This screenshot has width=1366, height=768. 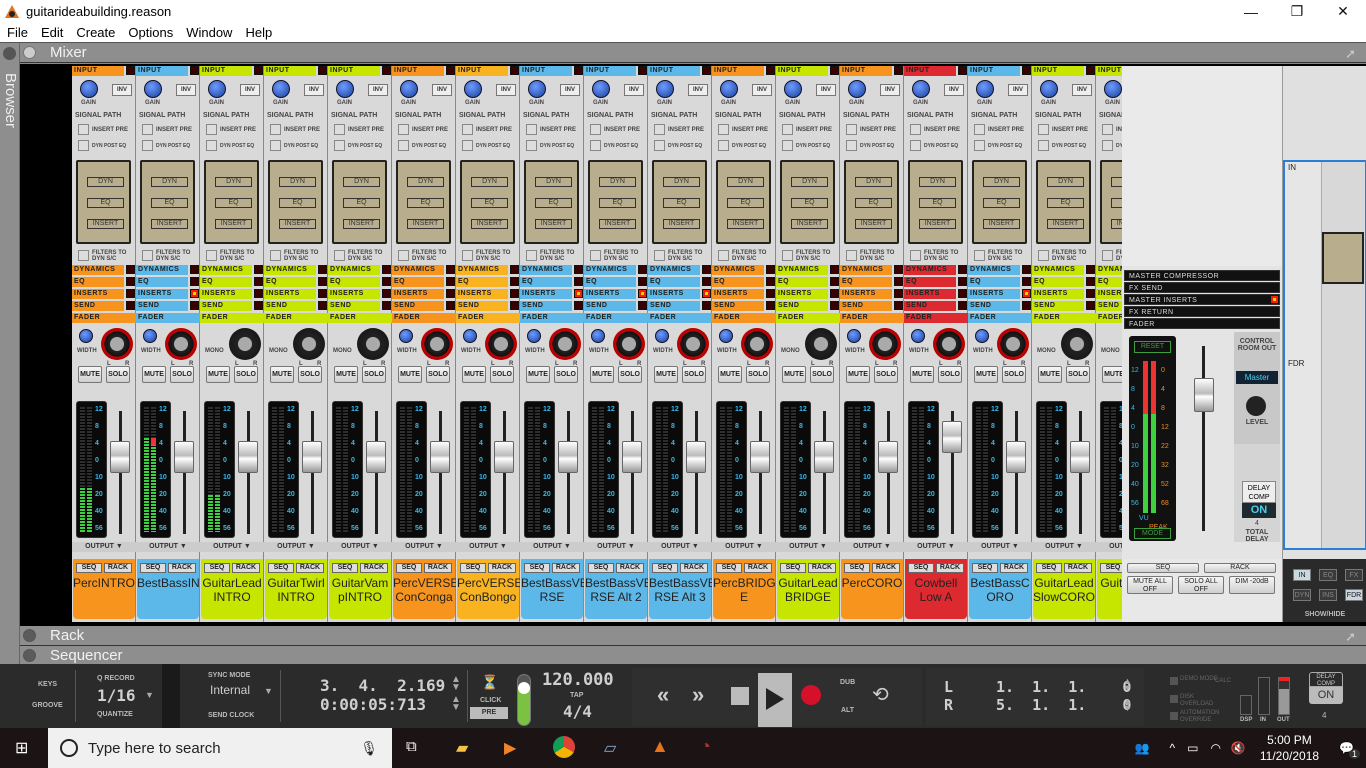 What do you see at coordinates (489, 590) in the screenshot?
I see `channel-name: PercVERSE ConBongo` at bounding box center [489, 590].